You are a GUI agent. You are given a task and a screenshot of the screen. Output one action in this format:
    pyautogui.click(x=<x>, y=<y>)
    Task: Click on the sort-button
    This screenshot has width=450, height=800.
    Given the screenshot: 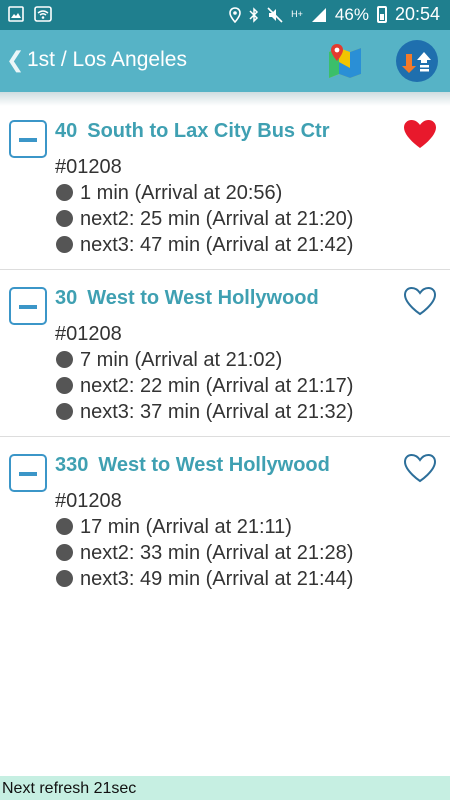 What is the action you would take?
    pyautogui.click(x=417, y=61)
    